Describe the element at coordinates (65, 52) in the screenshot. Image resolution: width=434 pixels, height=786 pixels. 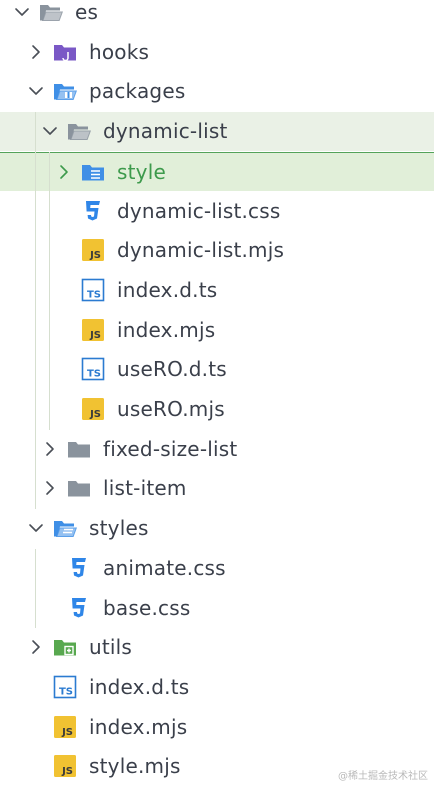
I see `folder-hooks-icon` at that location.